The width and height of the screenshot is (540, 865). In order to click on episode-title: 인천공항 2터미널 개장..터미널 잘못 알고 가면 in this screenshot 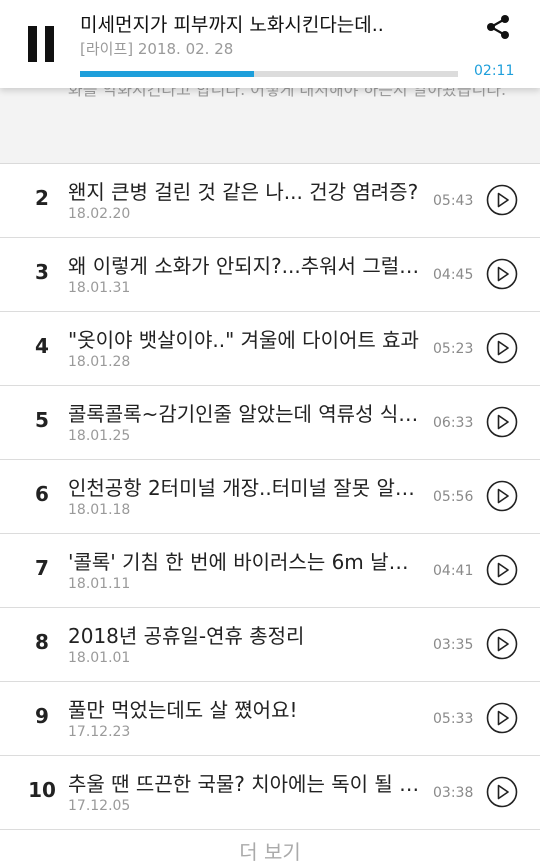, I will do `click(244, 488)`.